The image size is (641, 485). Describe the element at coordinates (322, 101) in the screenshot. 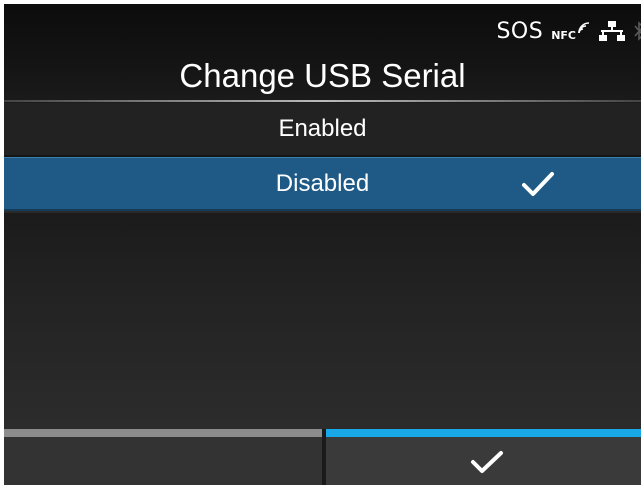

I see `title-divider` at that location.